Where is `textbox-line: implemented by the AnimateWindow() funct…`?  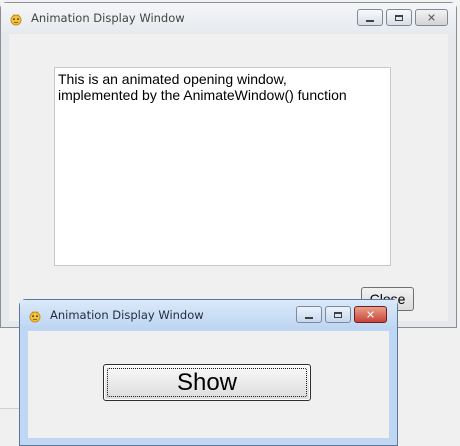 textbox-line: implemented by the AnimateWindow() funct… is located at coordinates (202, 95).